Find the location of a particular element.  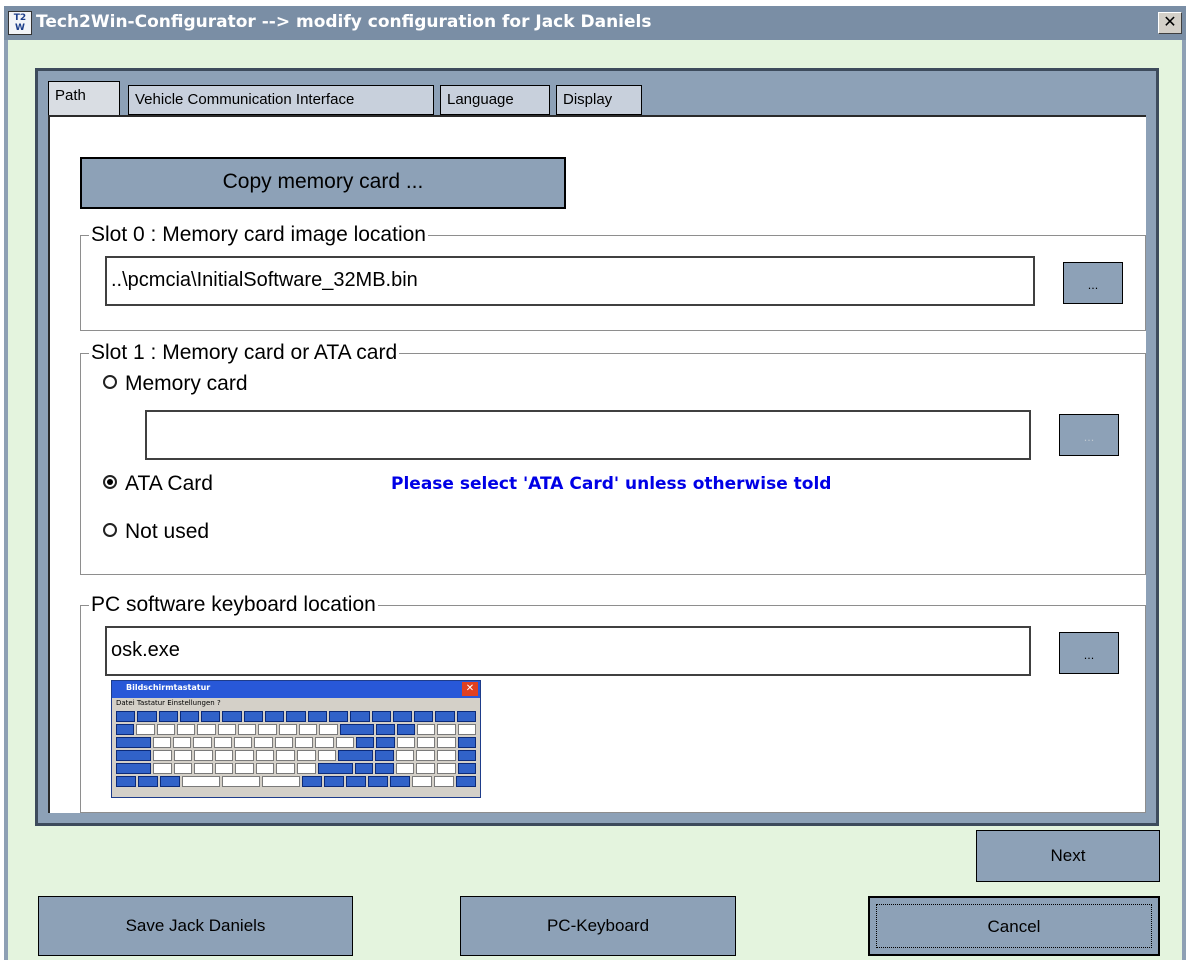

next-button: Next is located at coordinates (1068, 856).